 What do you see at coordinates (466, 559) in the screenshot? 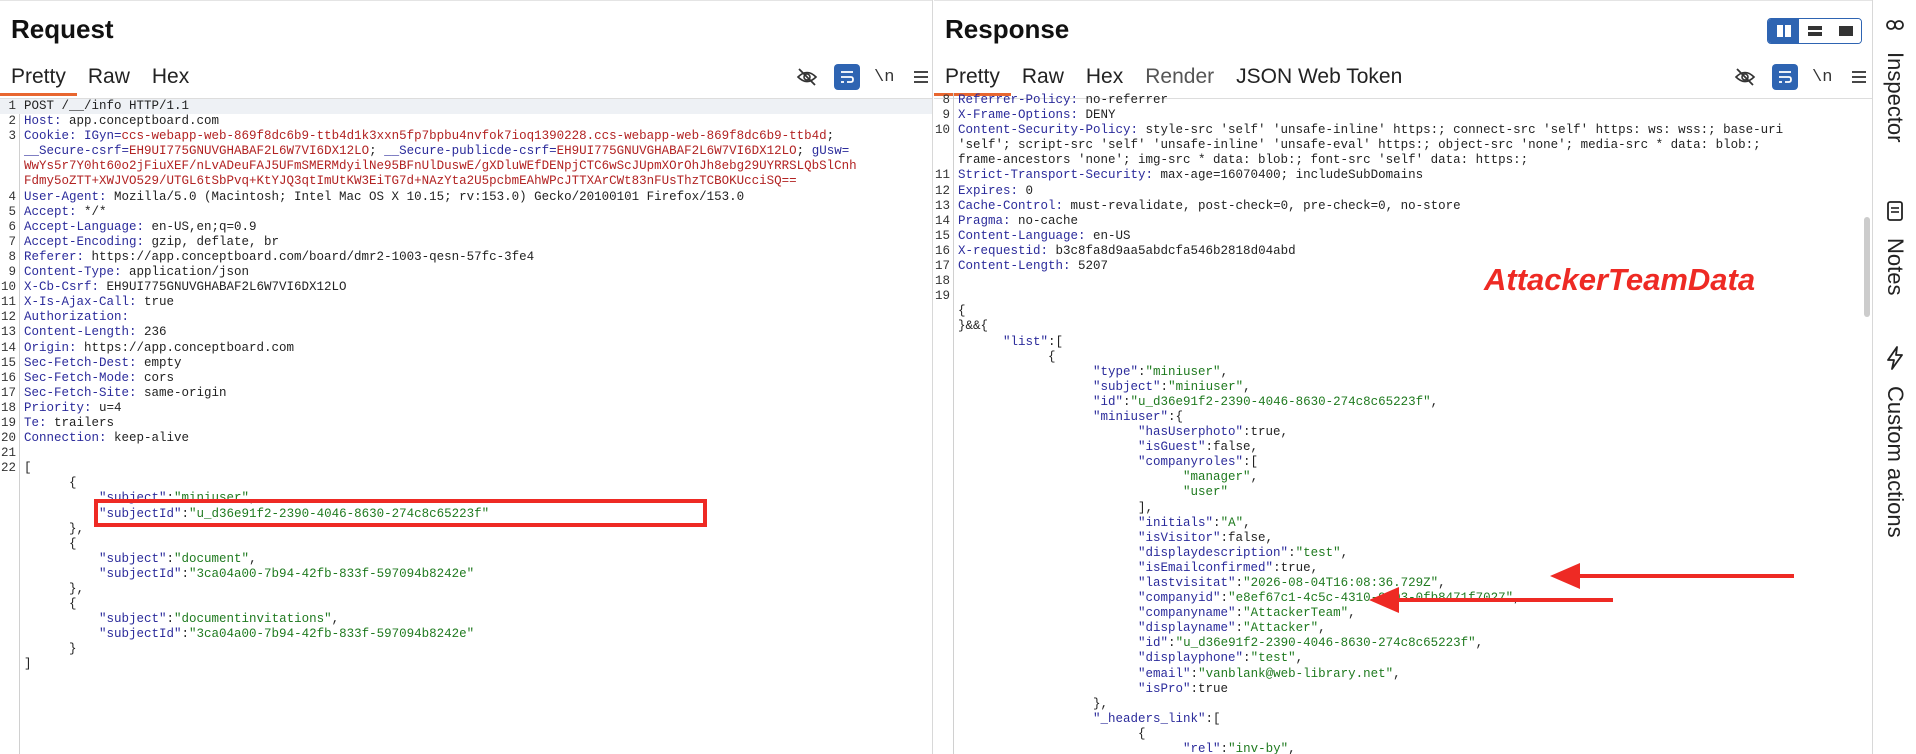
I see `code-line: "subject":"document",` at bounding box center [466, 559].